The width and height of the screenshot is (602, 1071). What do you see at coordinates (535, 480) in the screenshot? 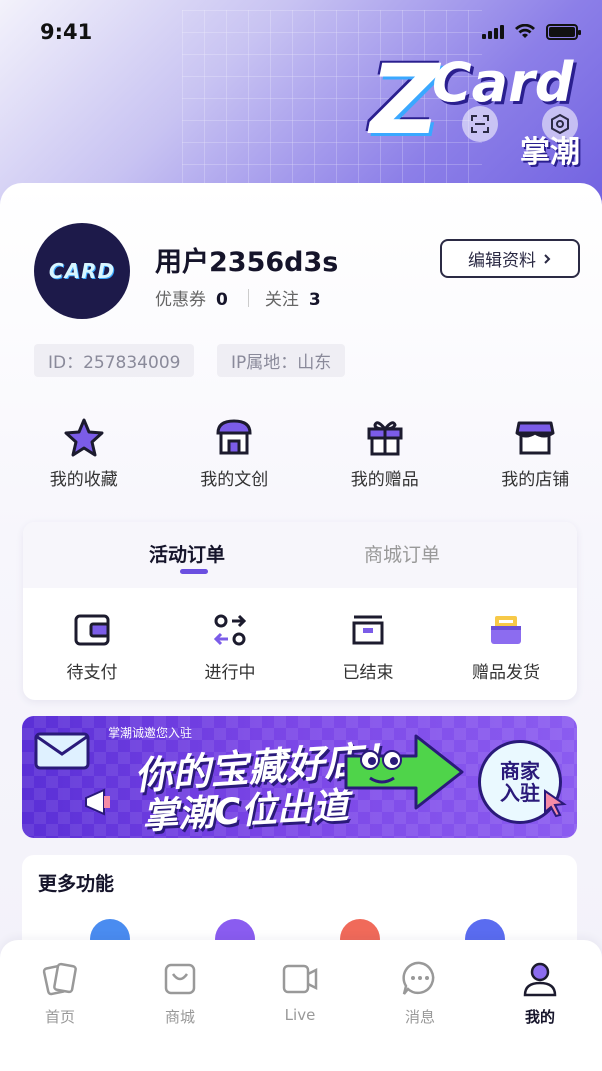
I see `quick-label: 我的店铺` at bounding box center [535, 480].